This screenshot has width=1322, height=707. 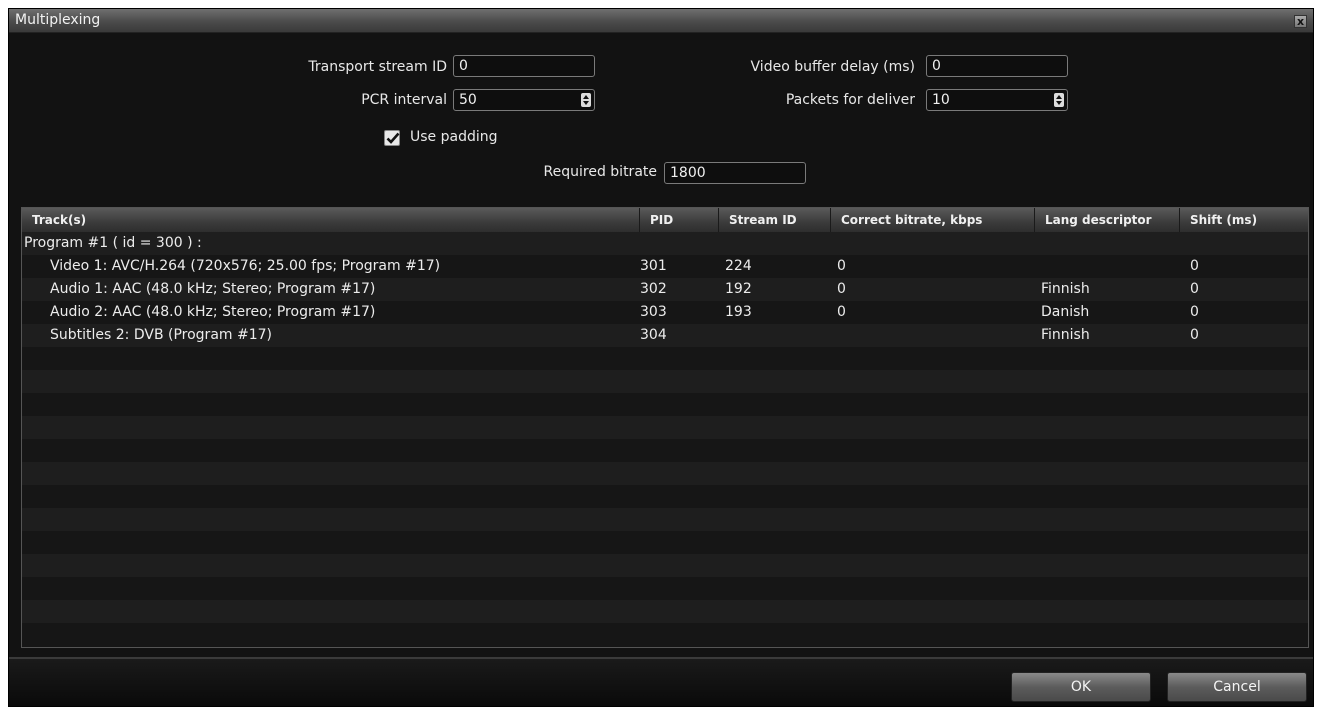 What do you see at coordinates (524, 66) in the screenshot?
I see `transport-stream-id-input: 0` at bounding box center [524, 66].